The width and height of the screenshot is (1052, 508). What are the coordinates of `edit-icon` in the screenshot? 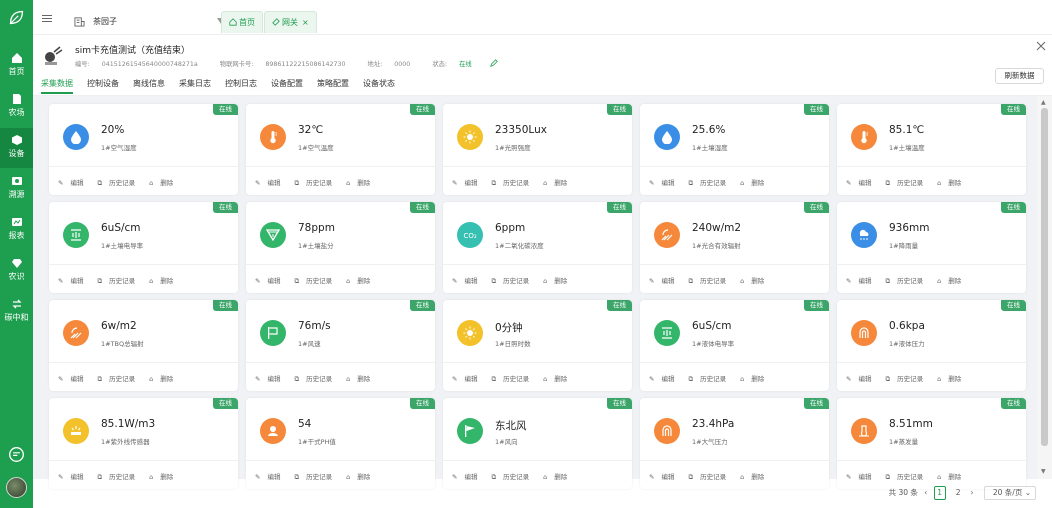 It's located at (493, 63).